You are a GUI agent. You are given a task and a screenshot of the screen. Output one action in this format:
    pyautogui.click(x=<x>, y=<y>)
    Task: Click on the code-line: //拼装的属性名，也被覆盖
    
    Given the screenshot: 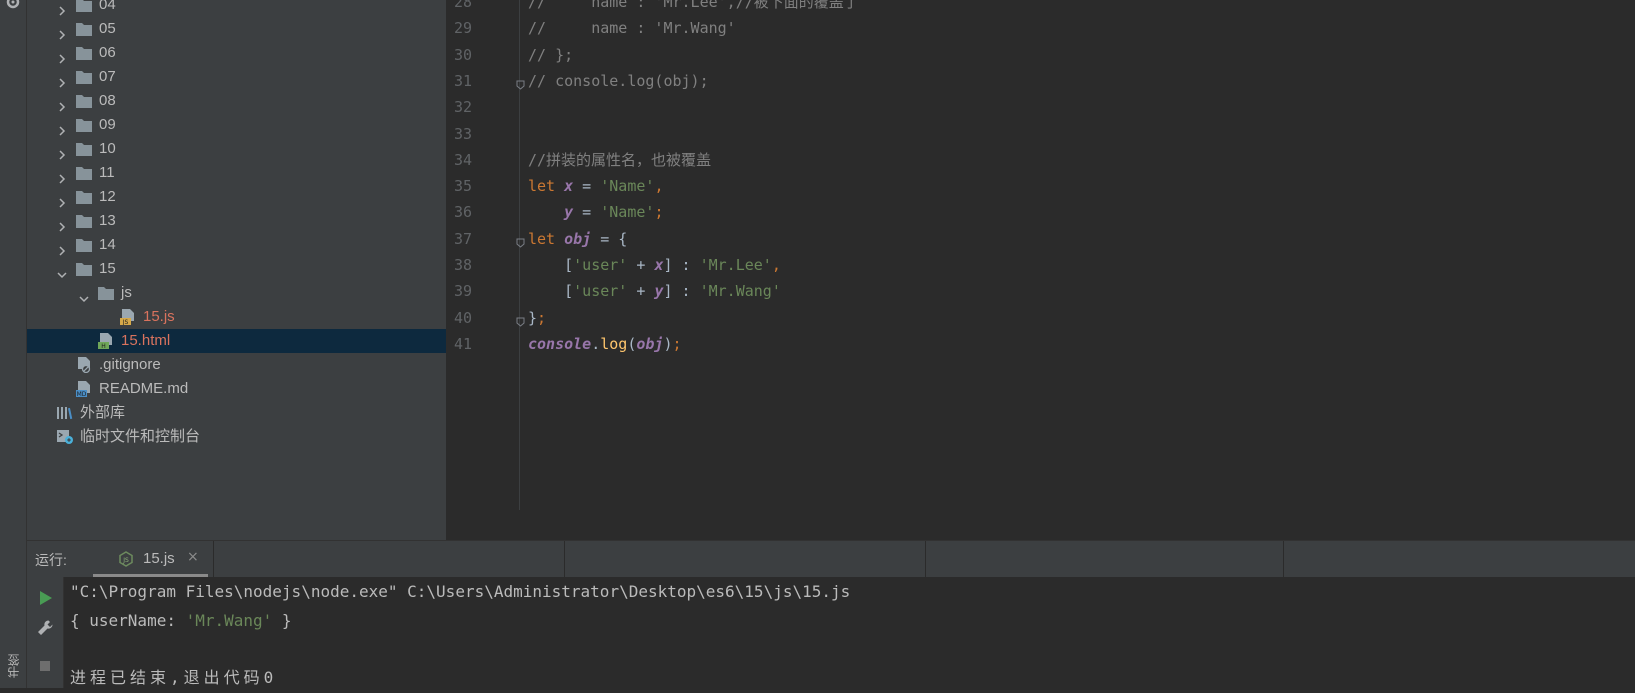 What is the action you would take?
    pyautogui.click(x=619, y=160)
    